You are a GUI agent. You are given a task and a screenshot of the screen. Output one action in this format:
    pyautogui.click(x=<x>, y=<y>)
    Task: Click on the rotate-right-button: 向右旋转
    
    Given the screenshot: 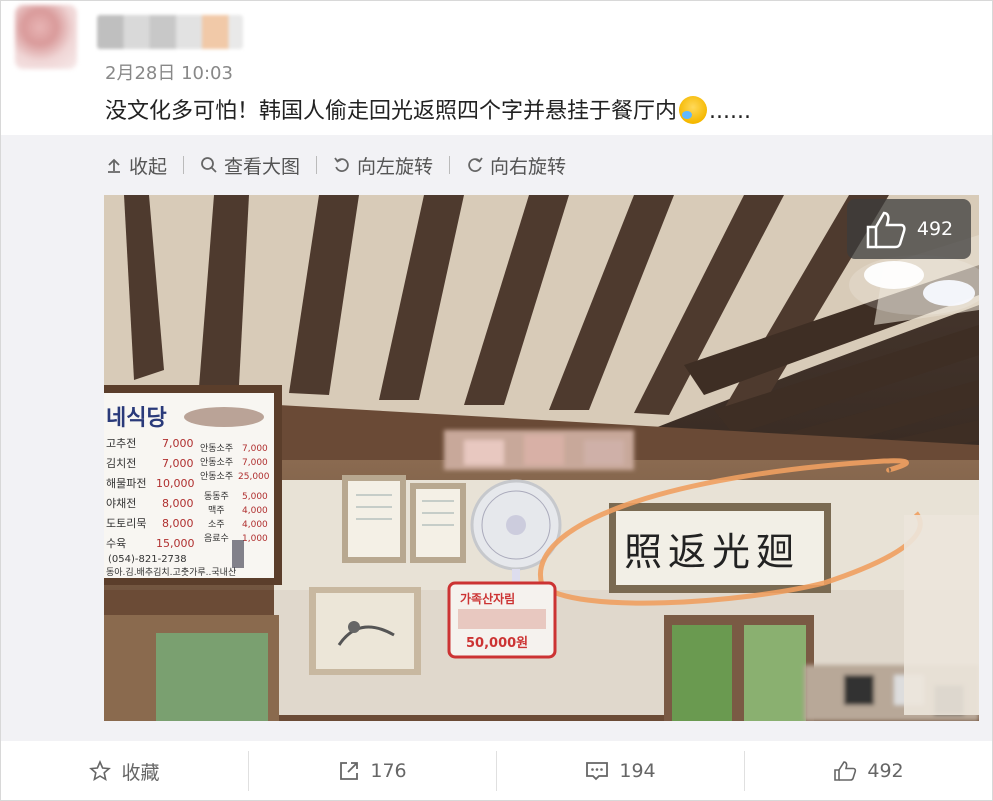 What is the action you would take?
    pyautogui.click(x=516, y=165)
    